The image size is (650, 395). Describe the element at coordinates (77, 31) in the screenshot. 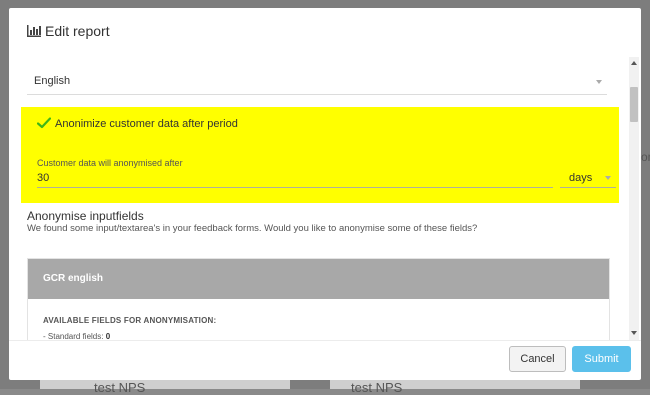

I see `modal-title: Edit report` at that location.